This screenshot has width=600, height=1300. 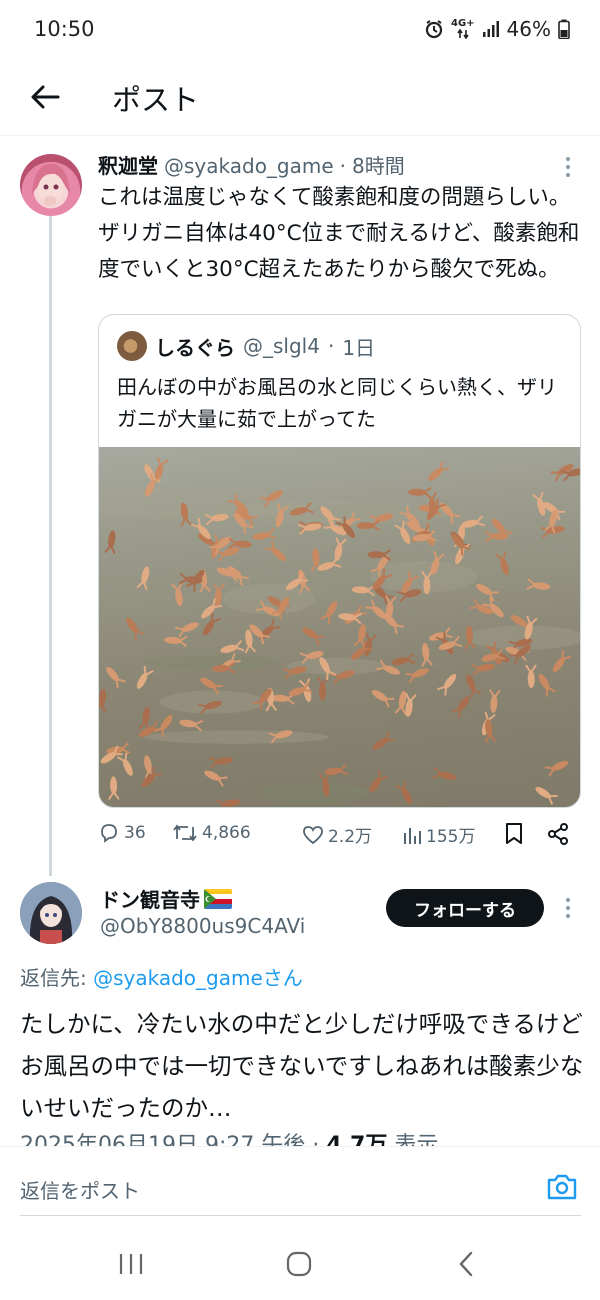 I want to click on heart-icon, so click(x=313, y=834).